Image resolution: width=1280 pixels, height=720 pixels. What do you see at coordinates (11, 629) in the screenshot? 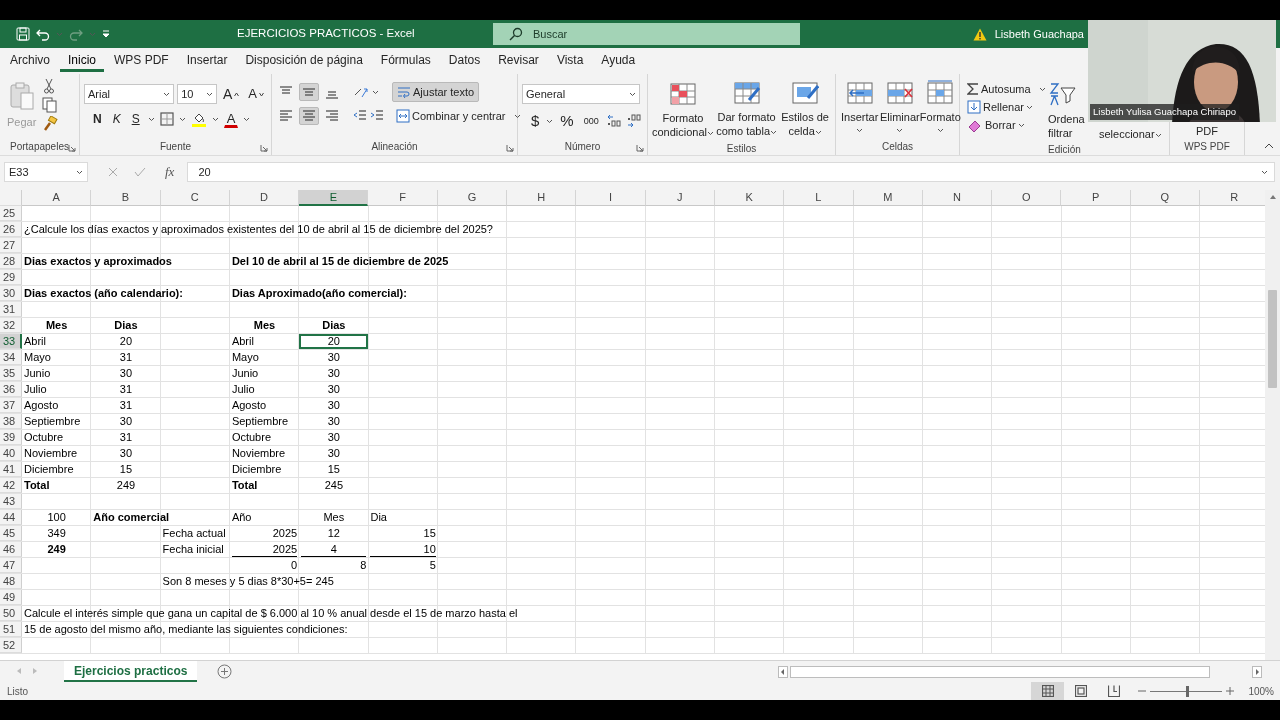
I see `row-header: 51` at bounding box center [11, 629].